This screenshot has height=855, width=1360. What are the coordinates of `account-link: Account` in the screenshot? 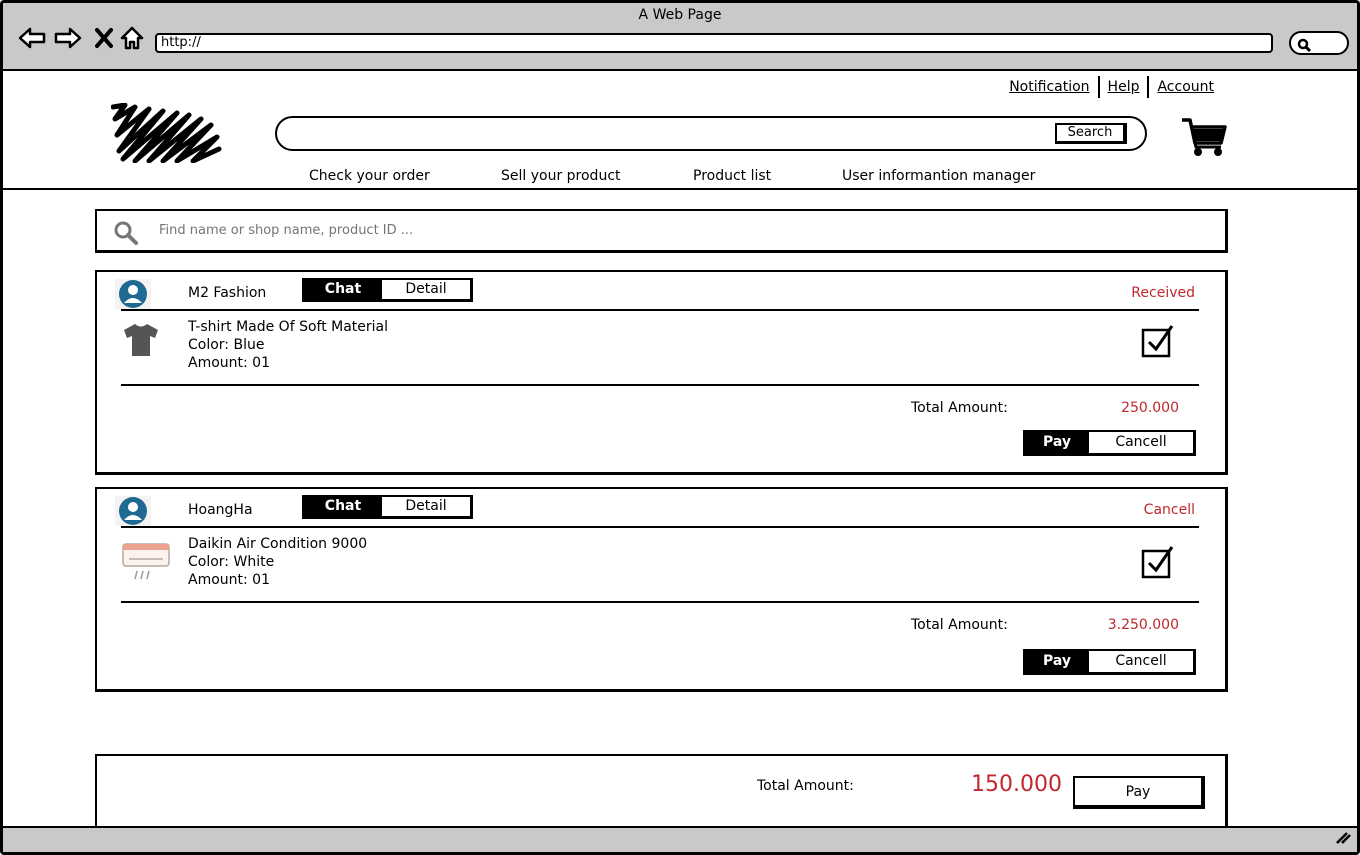 It's located at (1185, 87).